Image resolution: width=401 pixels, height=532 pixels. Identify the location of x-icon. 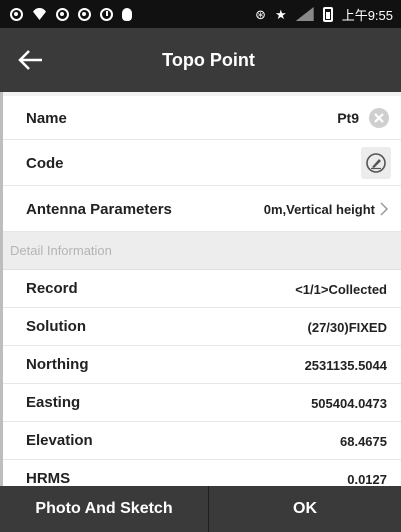
(379, 118).